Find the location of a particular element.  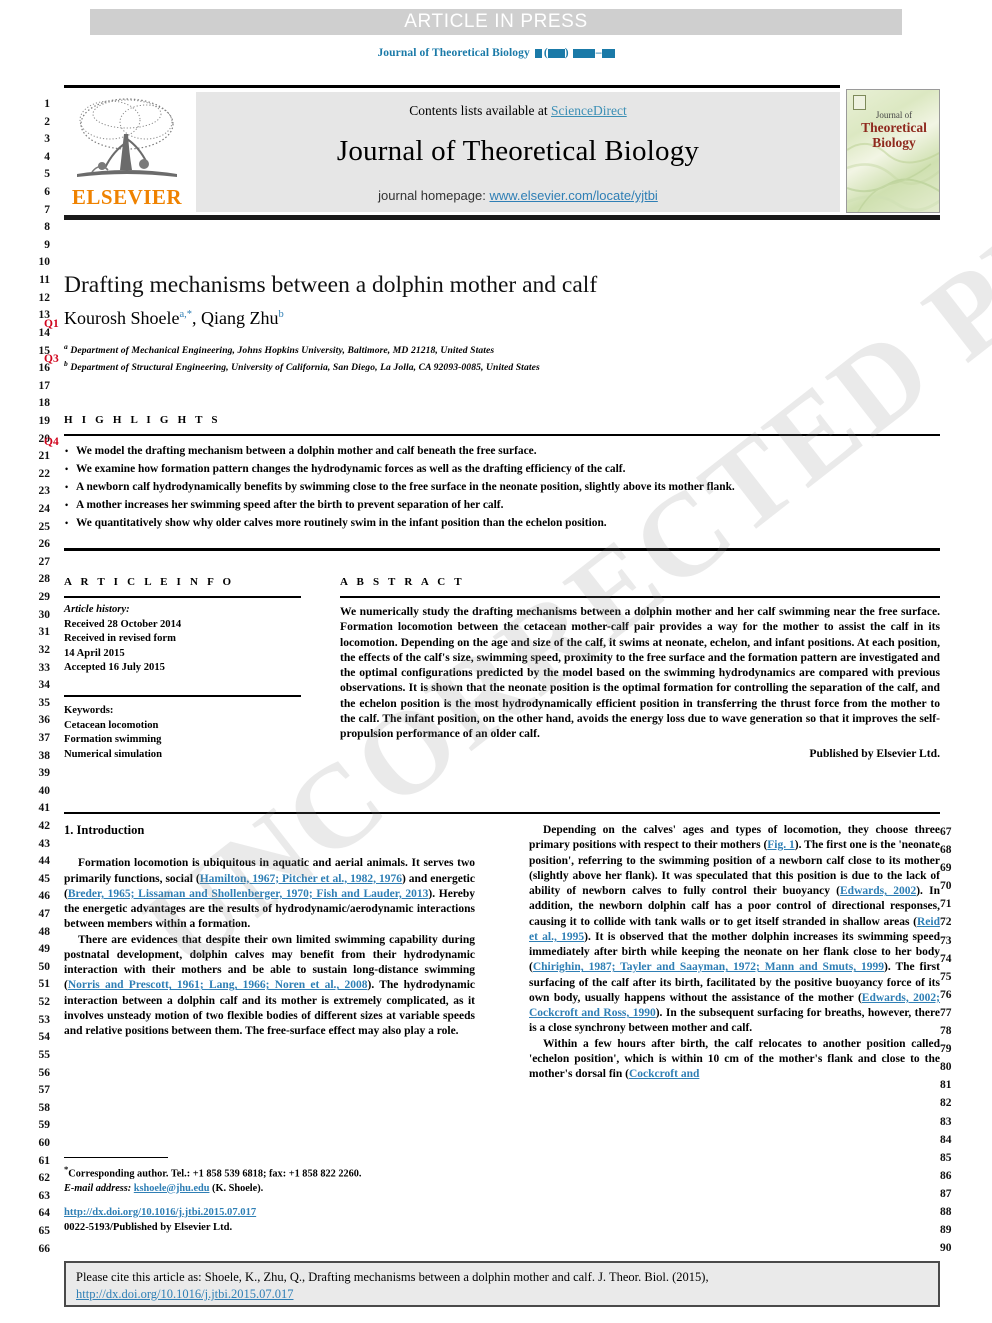

query-marker-q3: Q3 is located at coordinates (51, 359).